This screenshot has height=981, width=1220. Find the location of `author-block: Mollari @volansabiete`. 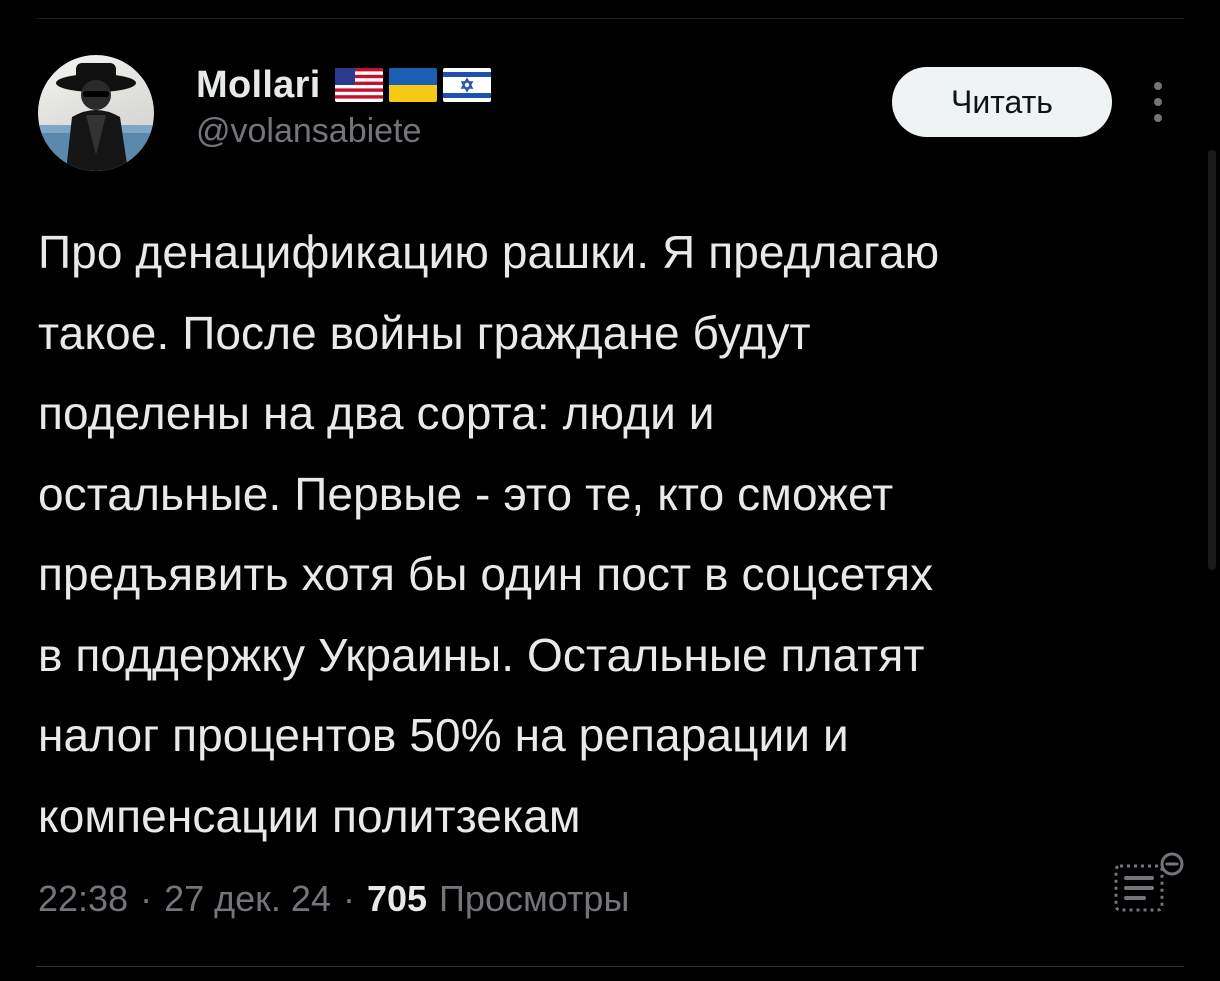

author-block: Mollari @volansabiete is located at coordinates (343, 105).